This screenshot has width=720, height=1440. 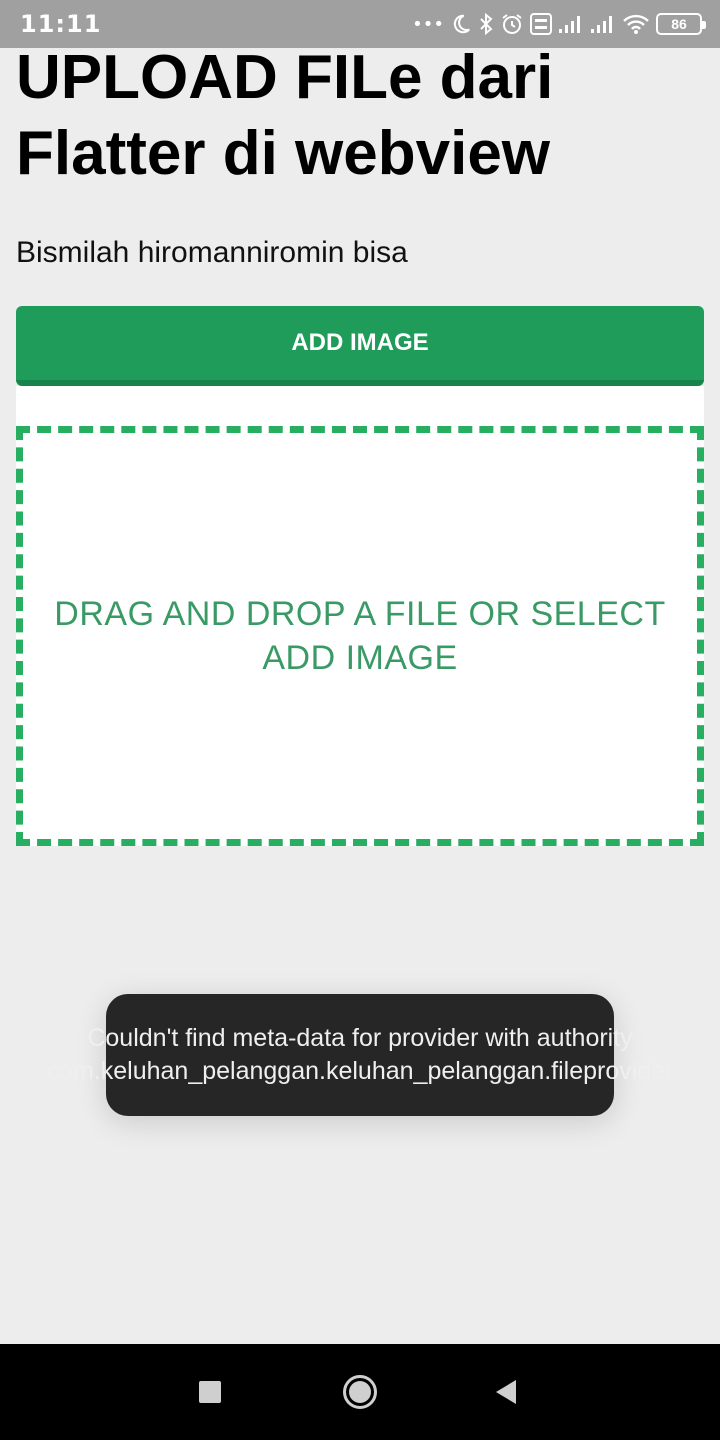 I want to click on status-icons: ••• 86, so click(x=559, y=24).